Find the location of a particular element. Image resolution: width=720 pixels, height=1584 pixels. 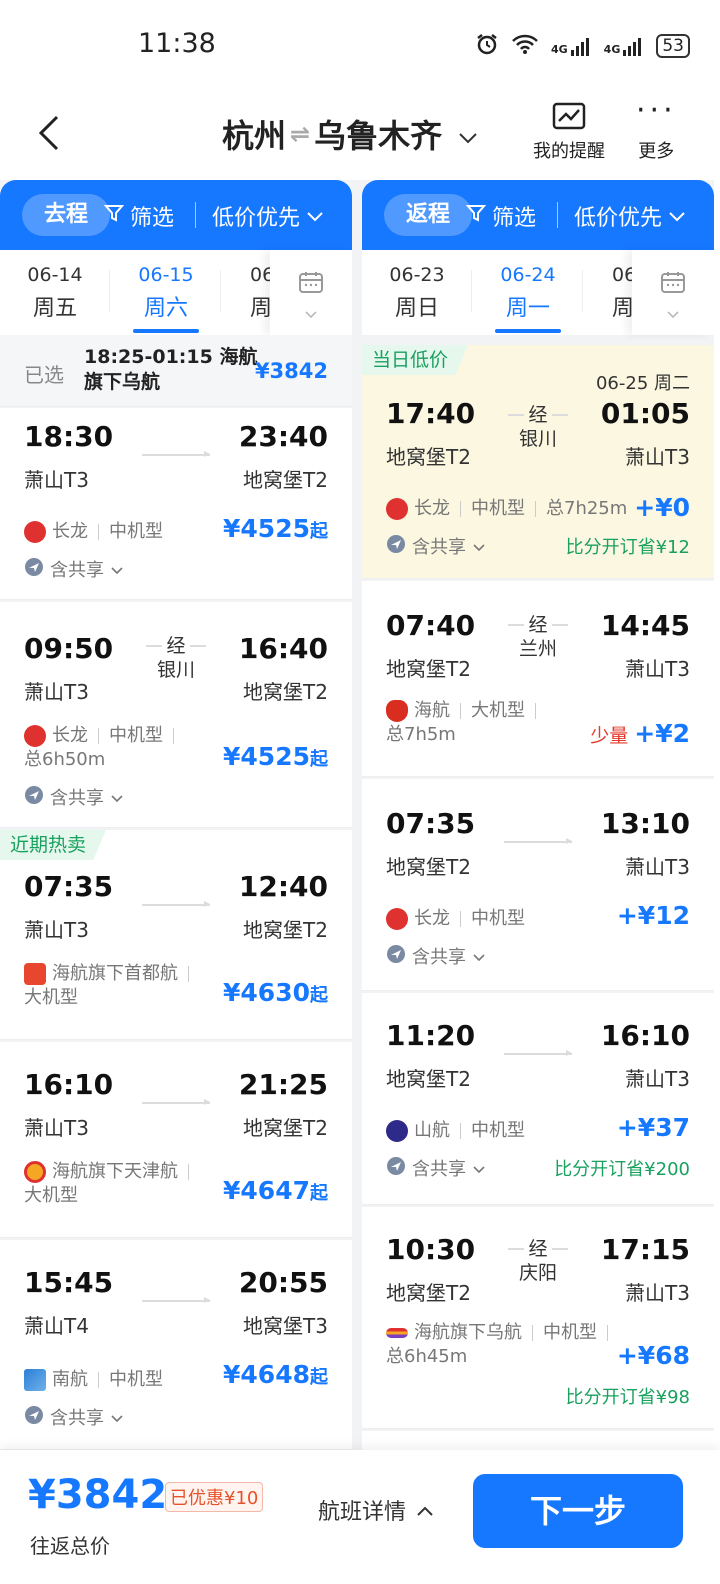

flight-card is located at coordinates (538, 1440).